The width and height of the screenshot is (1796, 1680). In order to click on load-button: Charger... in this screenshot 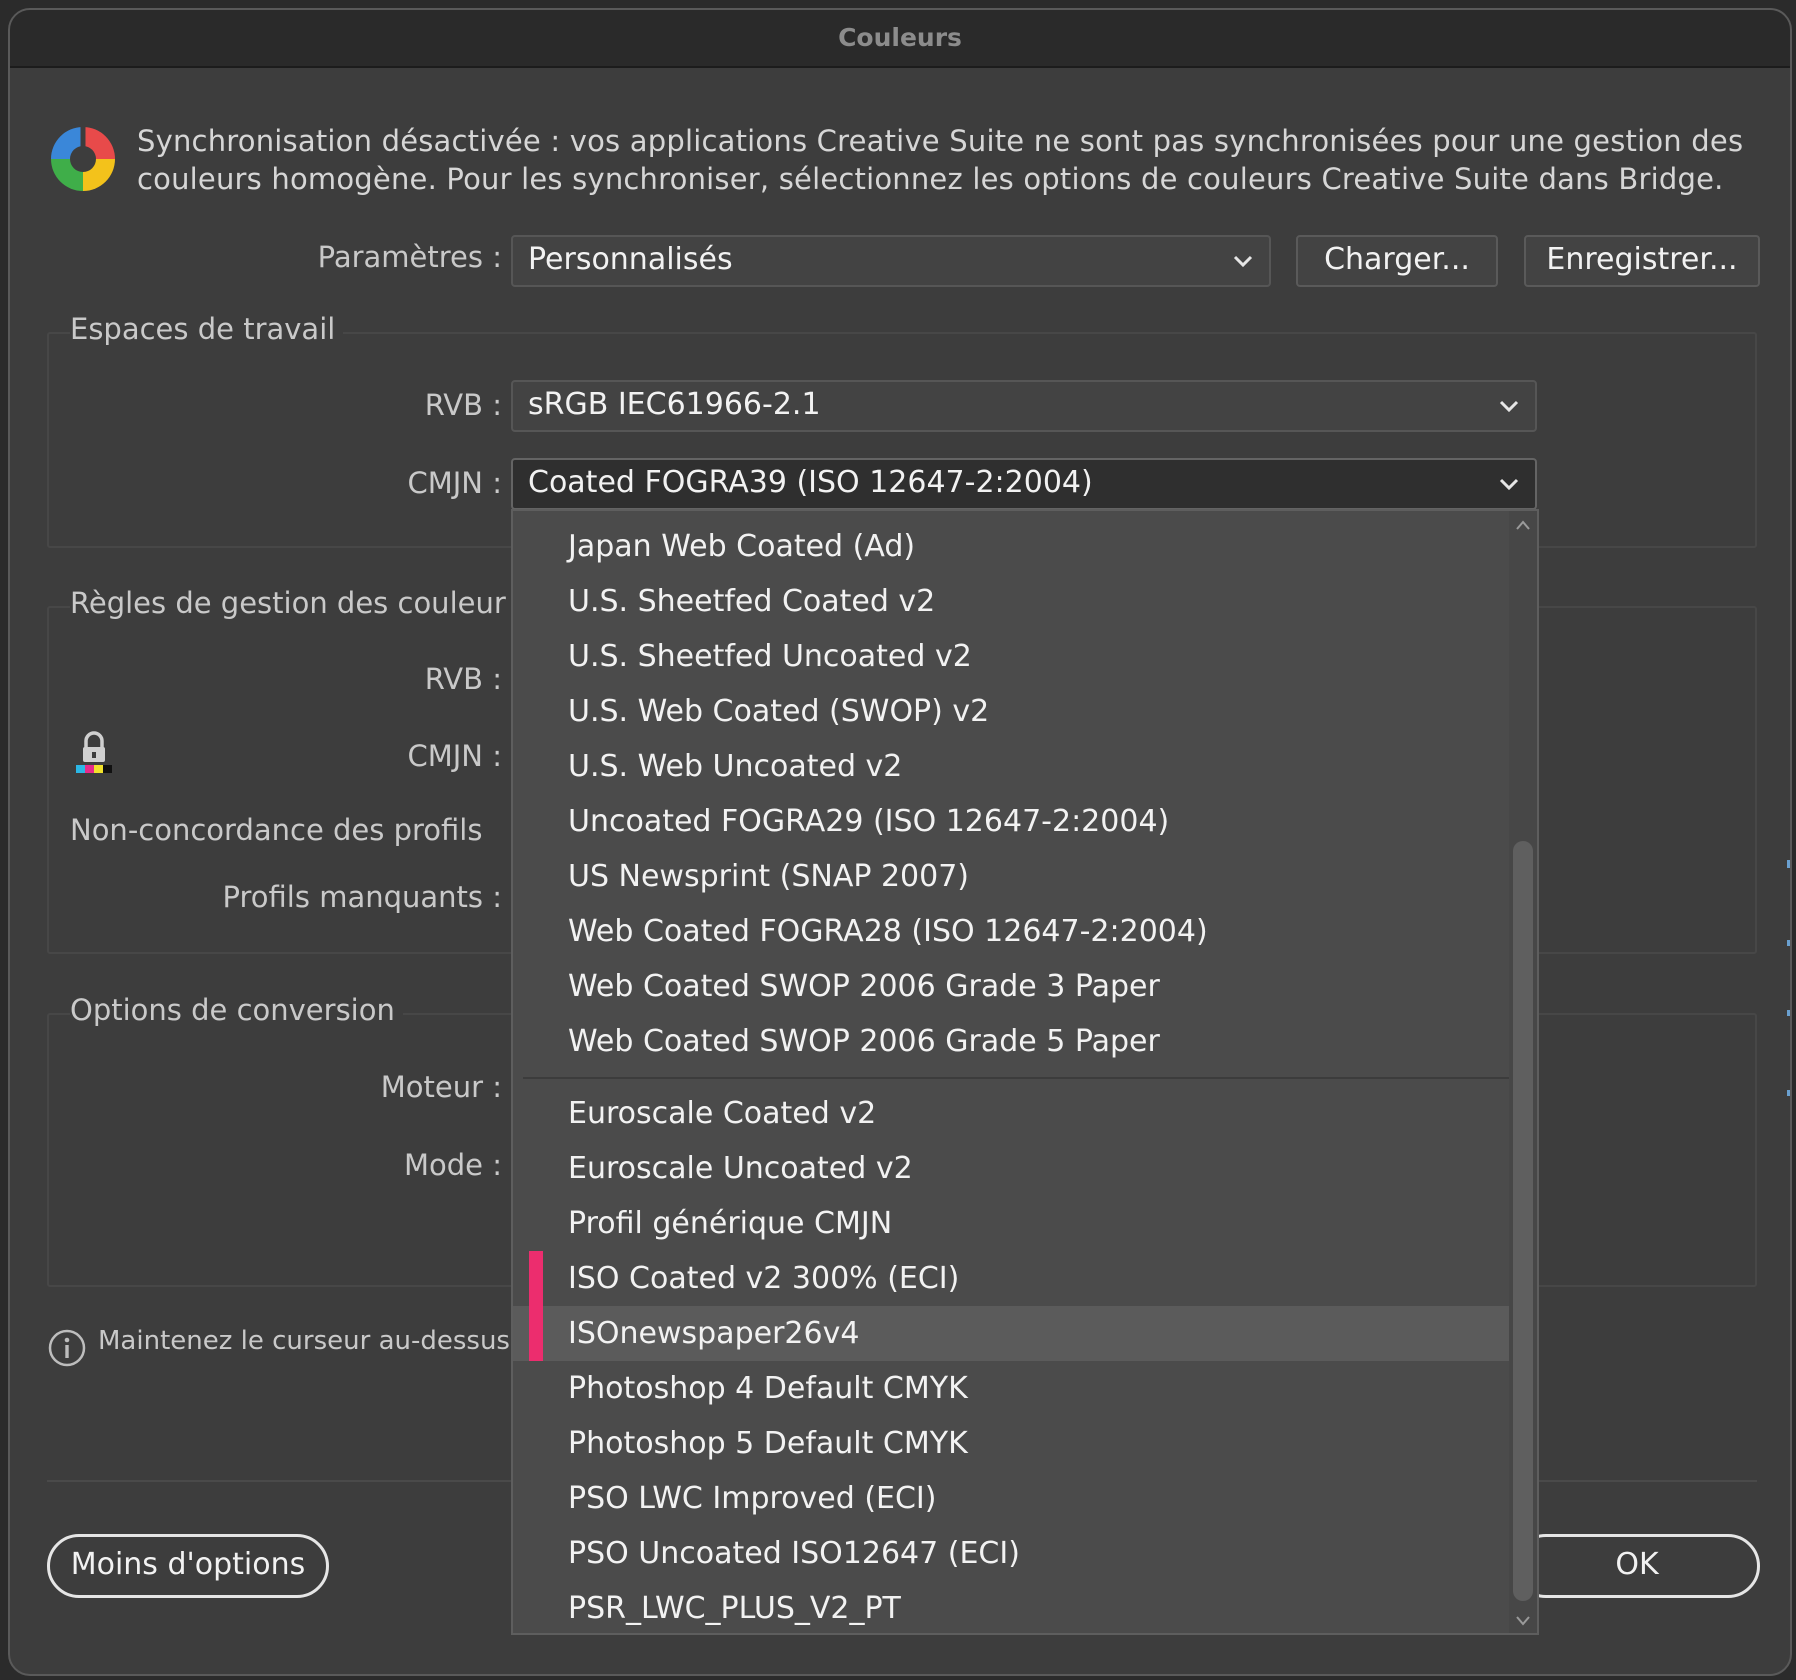, I will do `click(1397, 261)`.